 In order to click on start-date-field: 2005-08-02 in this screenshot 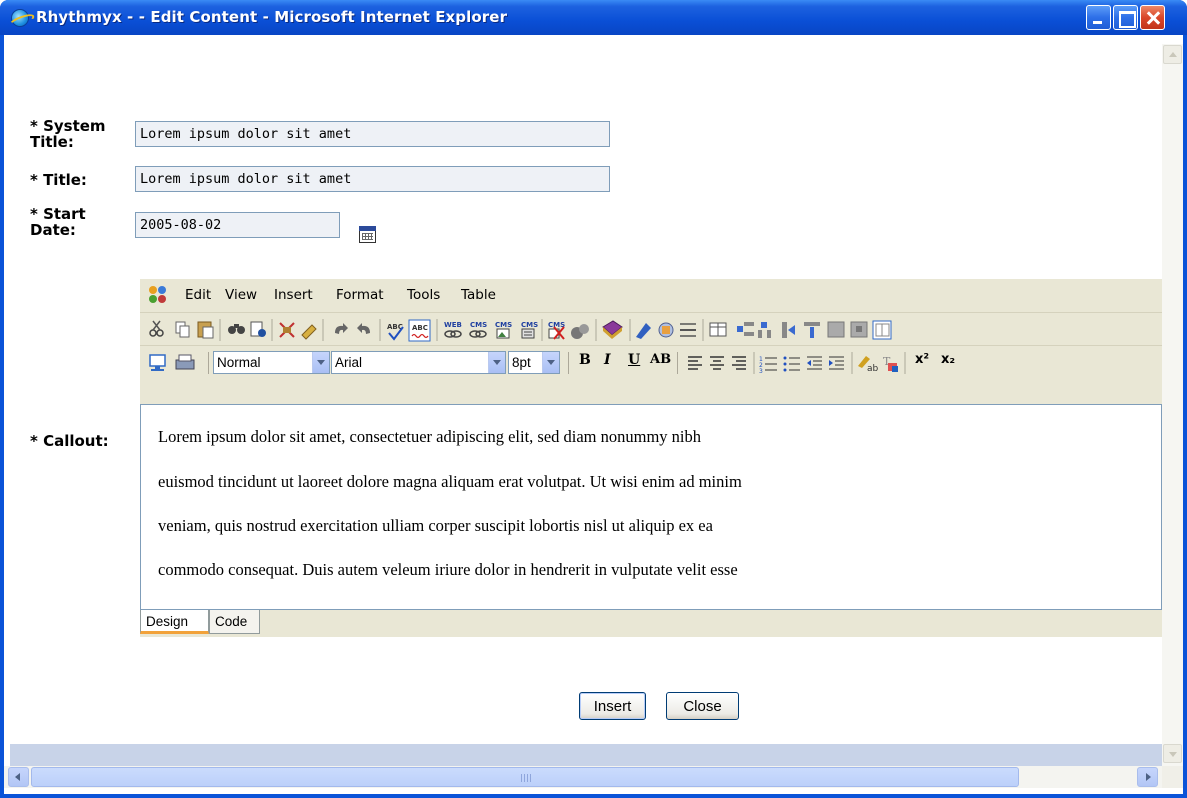, I will do `click(237, 225)`.